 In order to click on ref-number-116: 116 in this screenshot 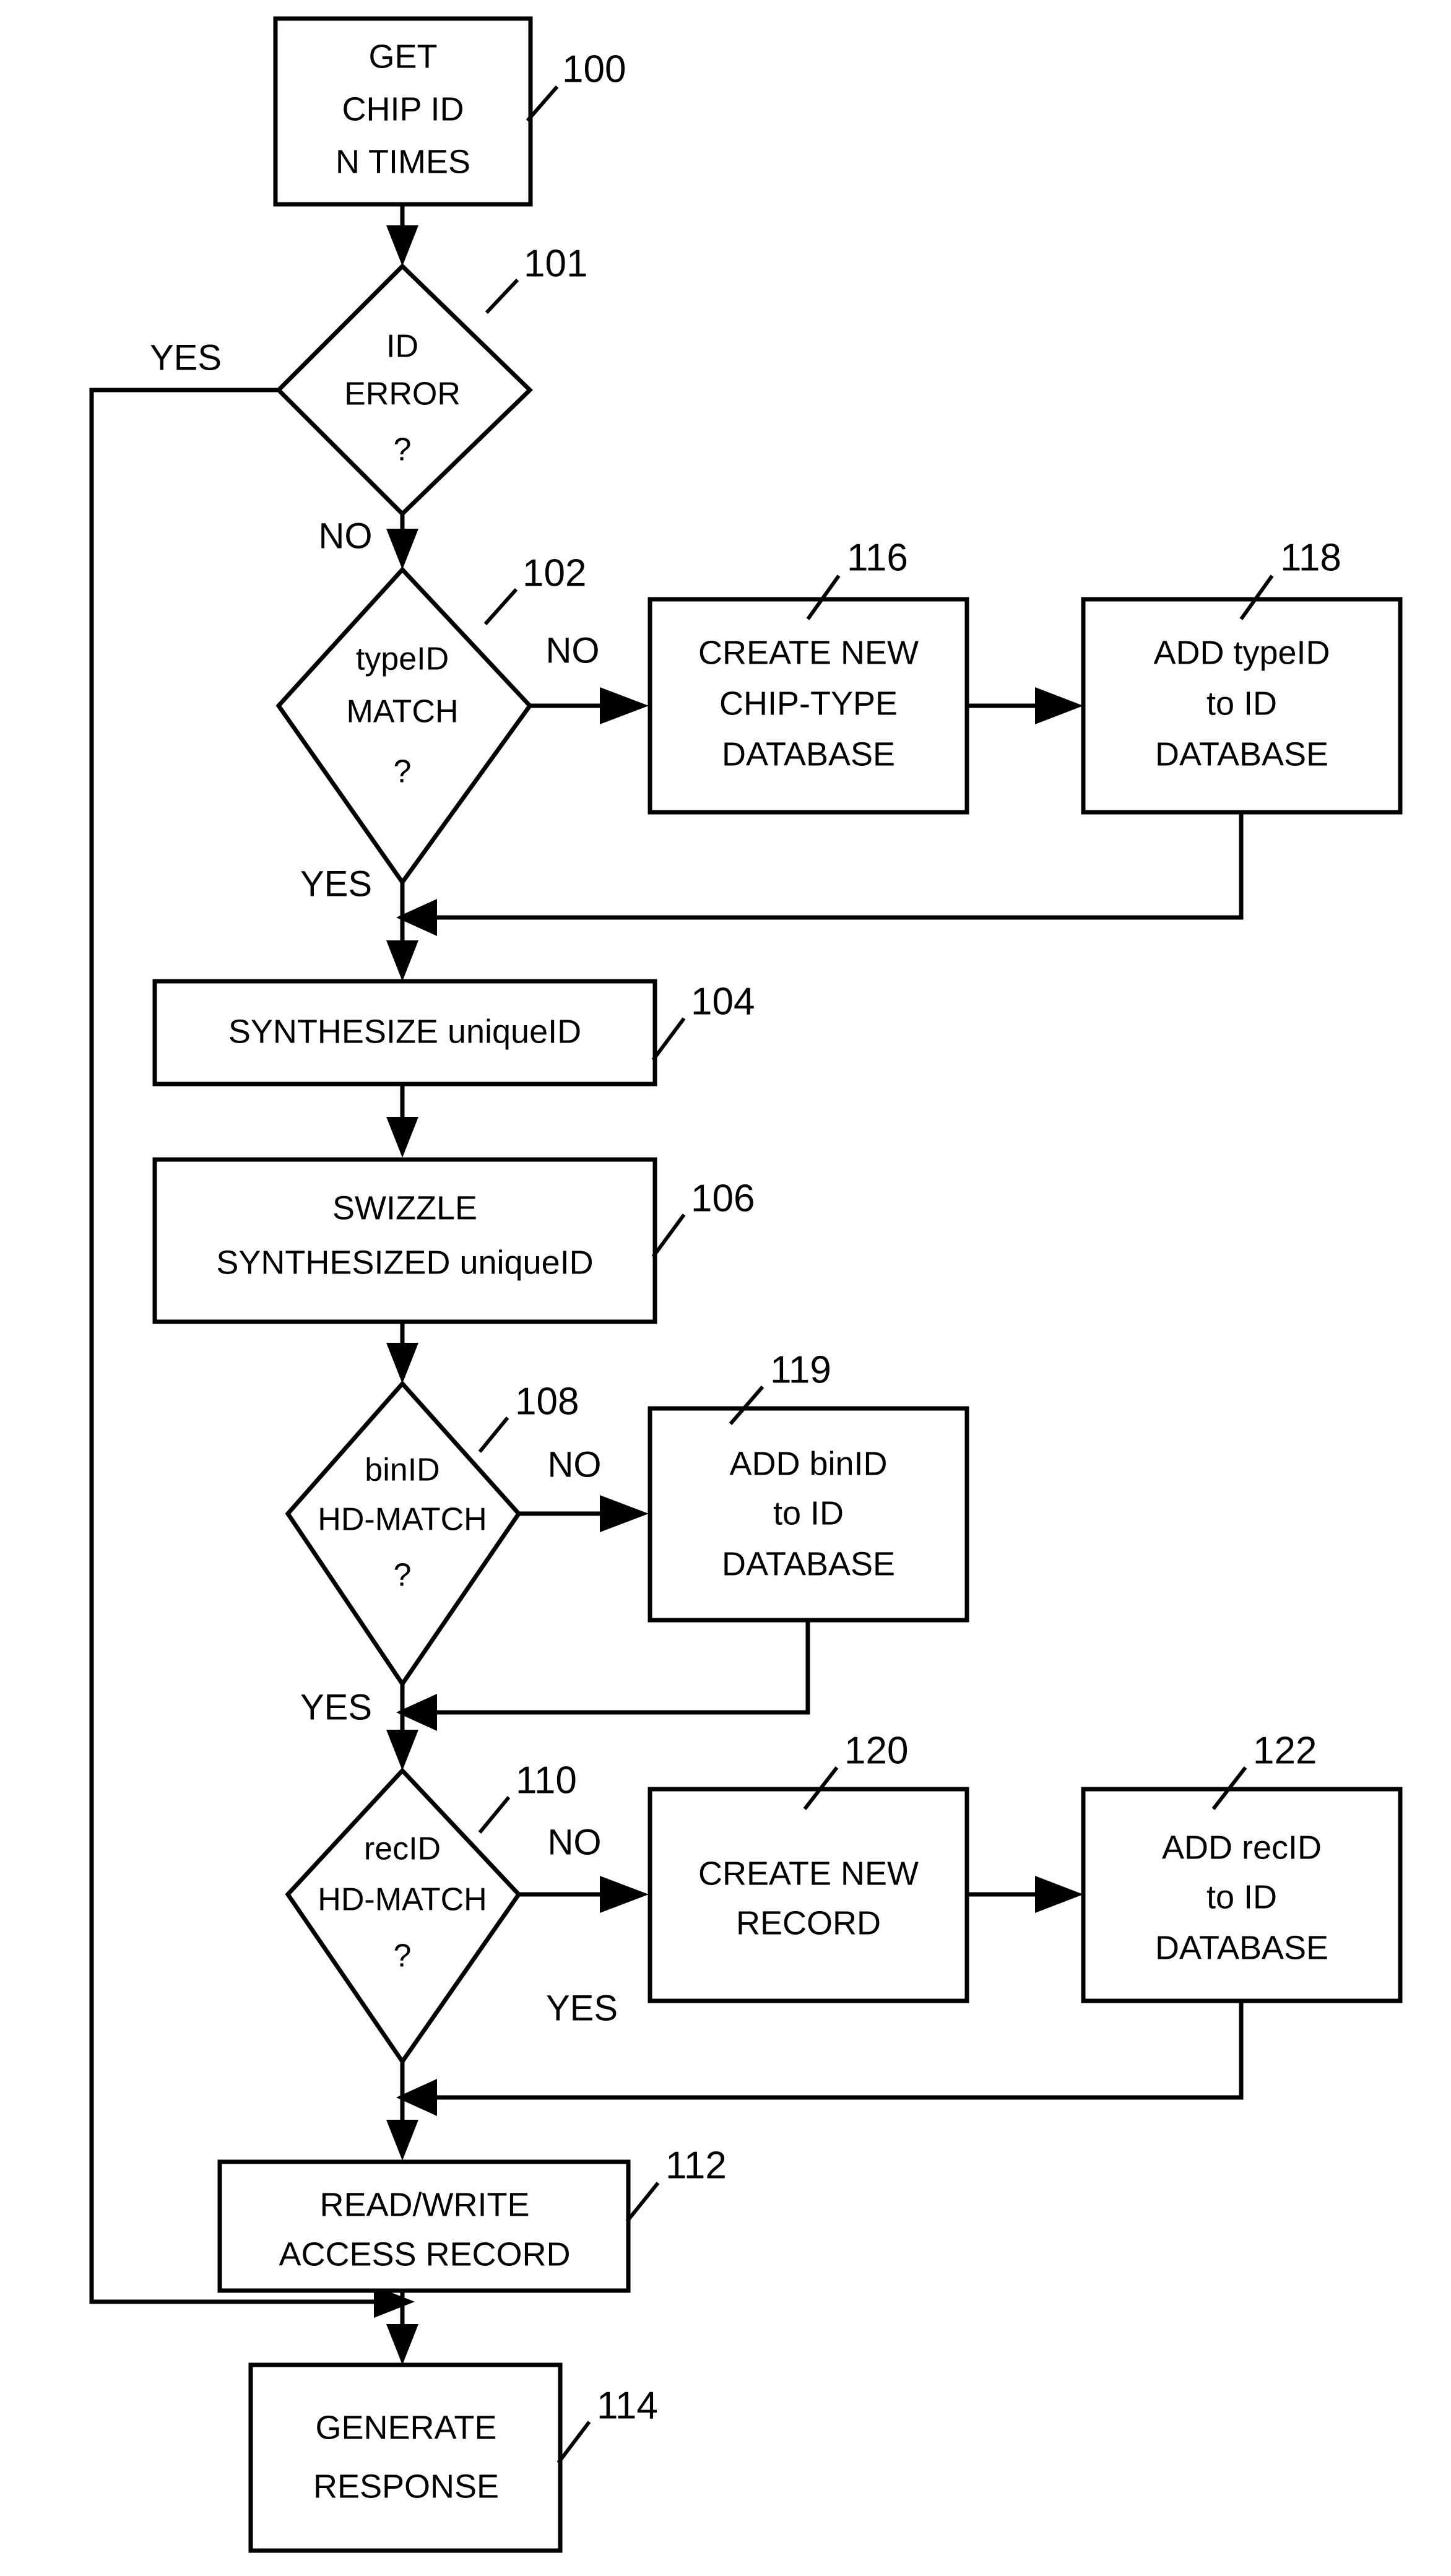, I will do `click(877, 557)`.